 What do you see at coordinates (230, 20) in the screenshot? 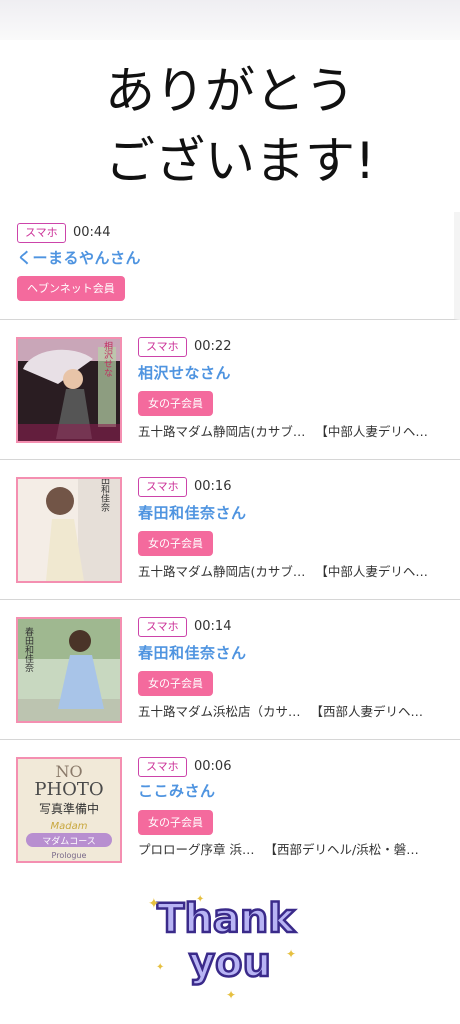
I see `header-strip` at bounding box center [230, 20].